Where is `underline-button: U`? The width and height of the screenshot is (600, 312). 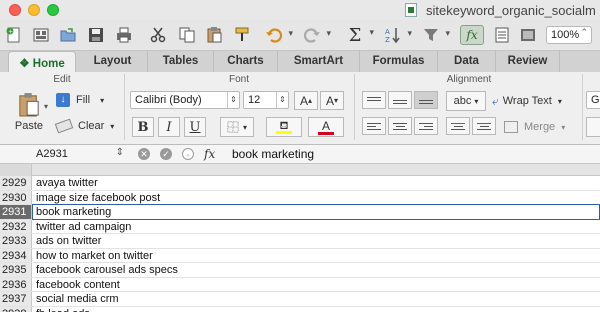
underline-button: U is located at coordinates (195, 127).